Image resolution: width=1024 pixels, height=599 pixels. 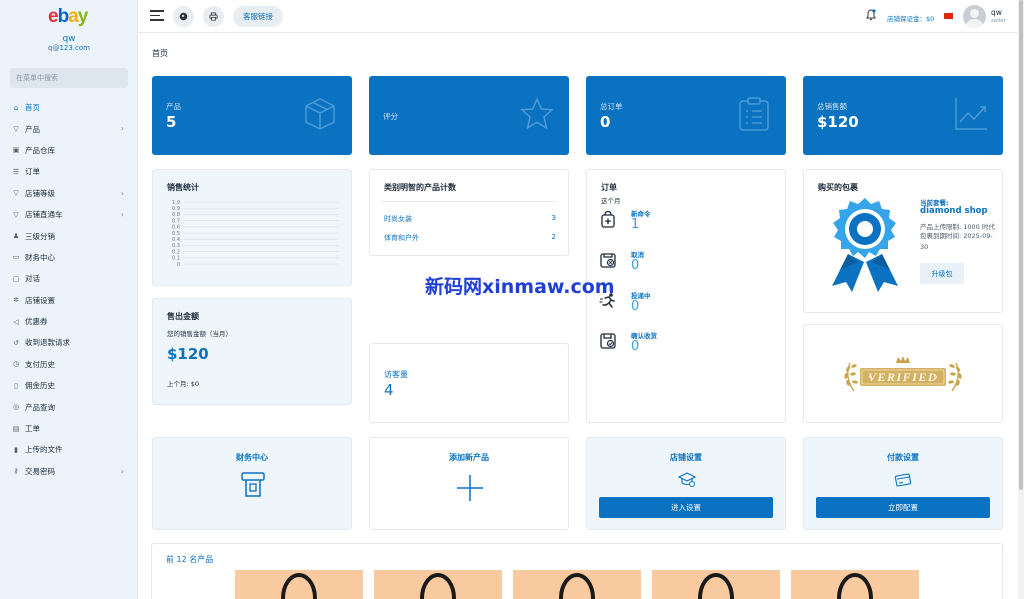 What do you see at coordinates (69, 428) in the screenshot?
I see `sidebar-item: ▤ 工单` at bounding box center [69, 428].